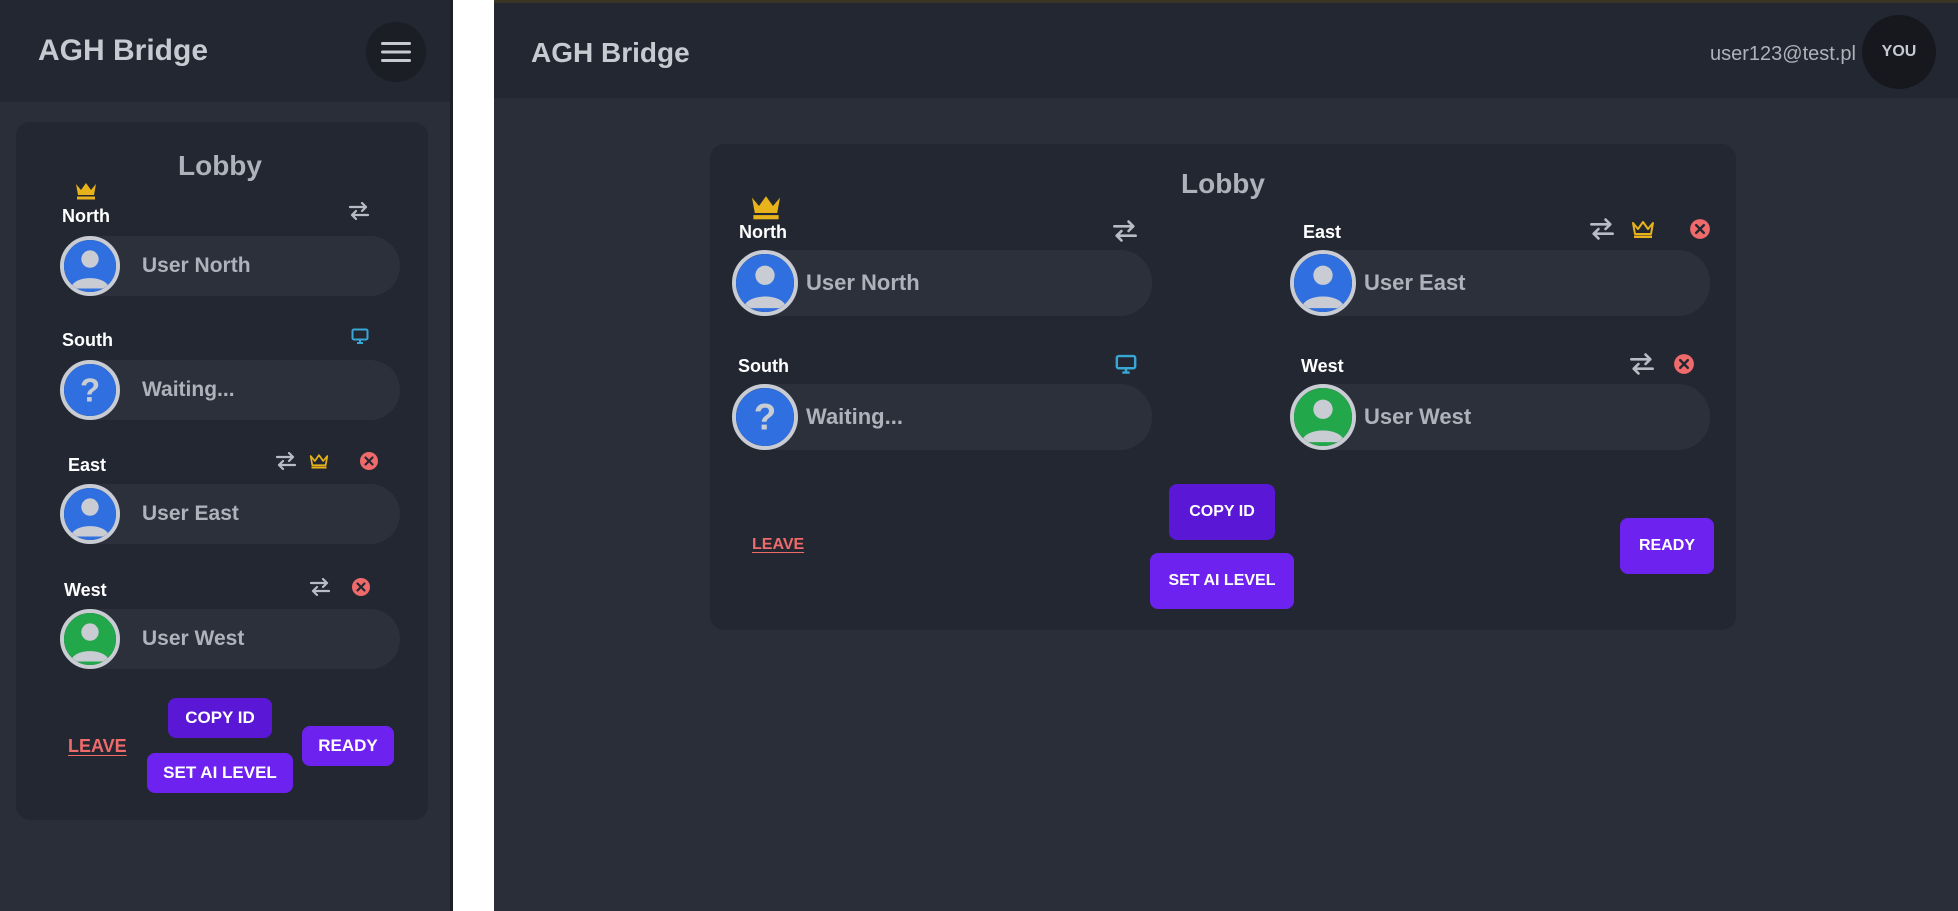 The width and height of the screenshot is (1958, 911). I want to click on mobile-header: AGH Bridge, so click(225, 51).